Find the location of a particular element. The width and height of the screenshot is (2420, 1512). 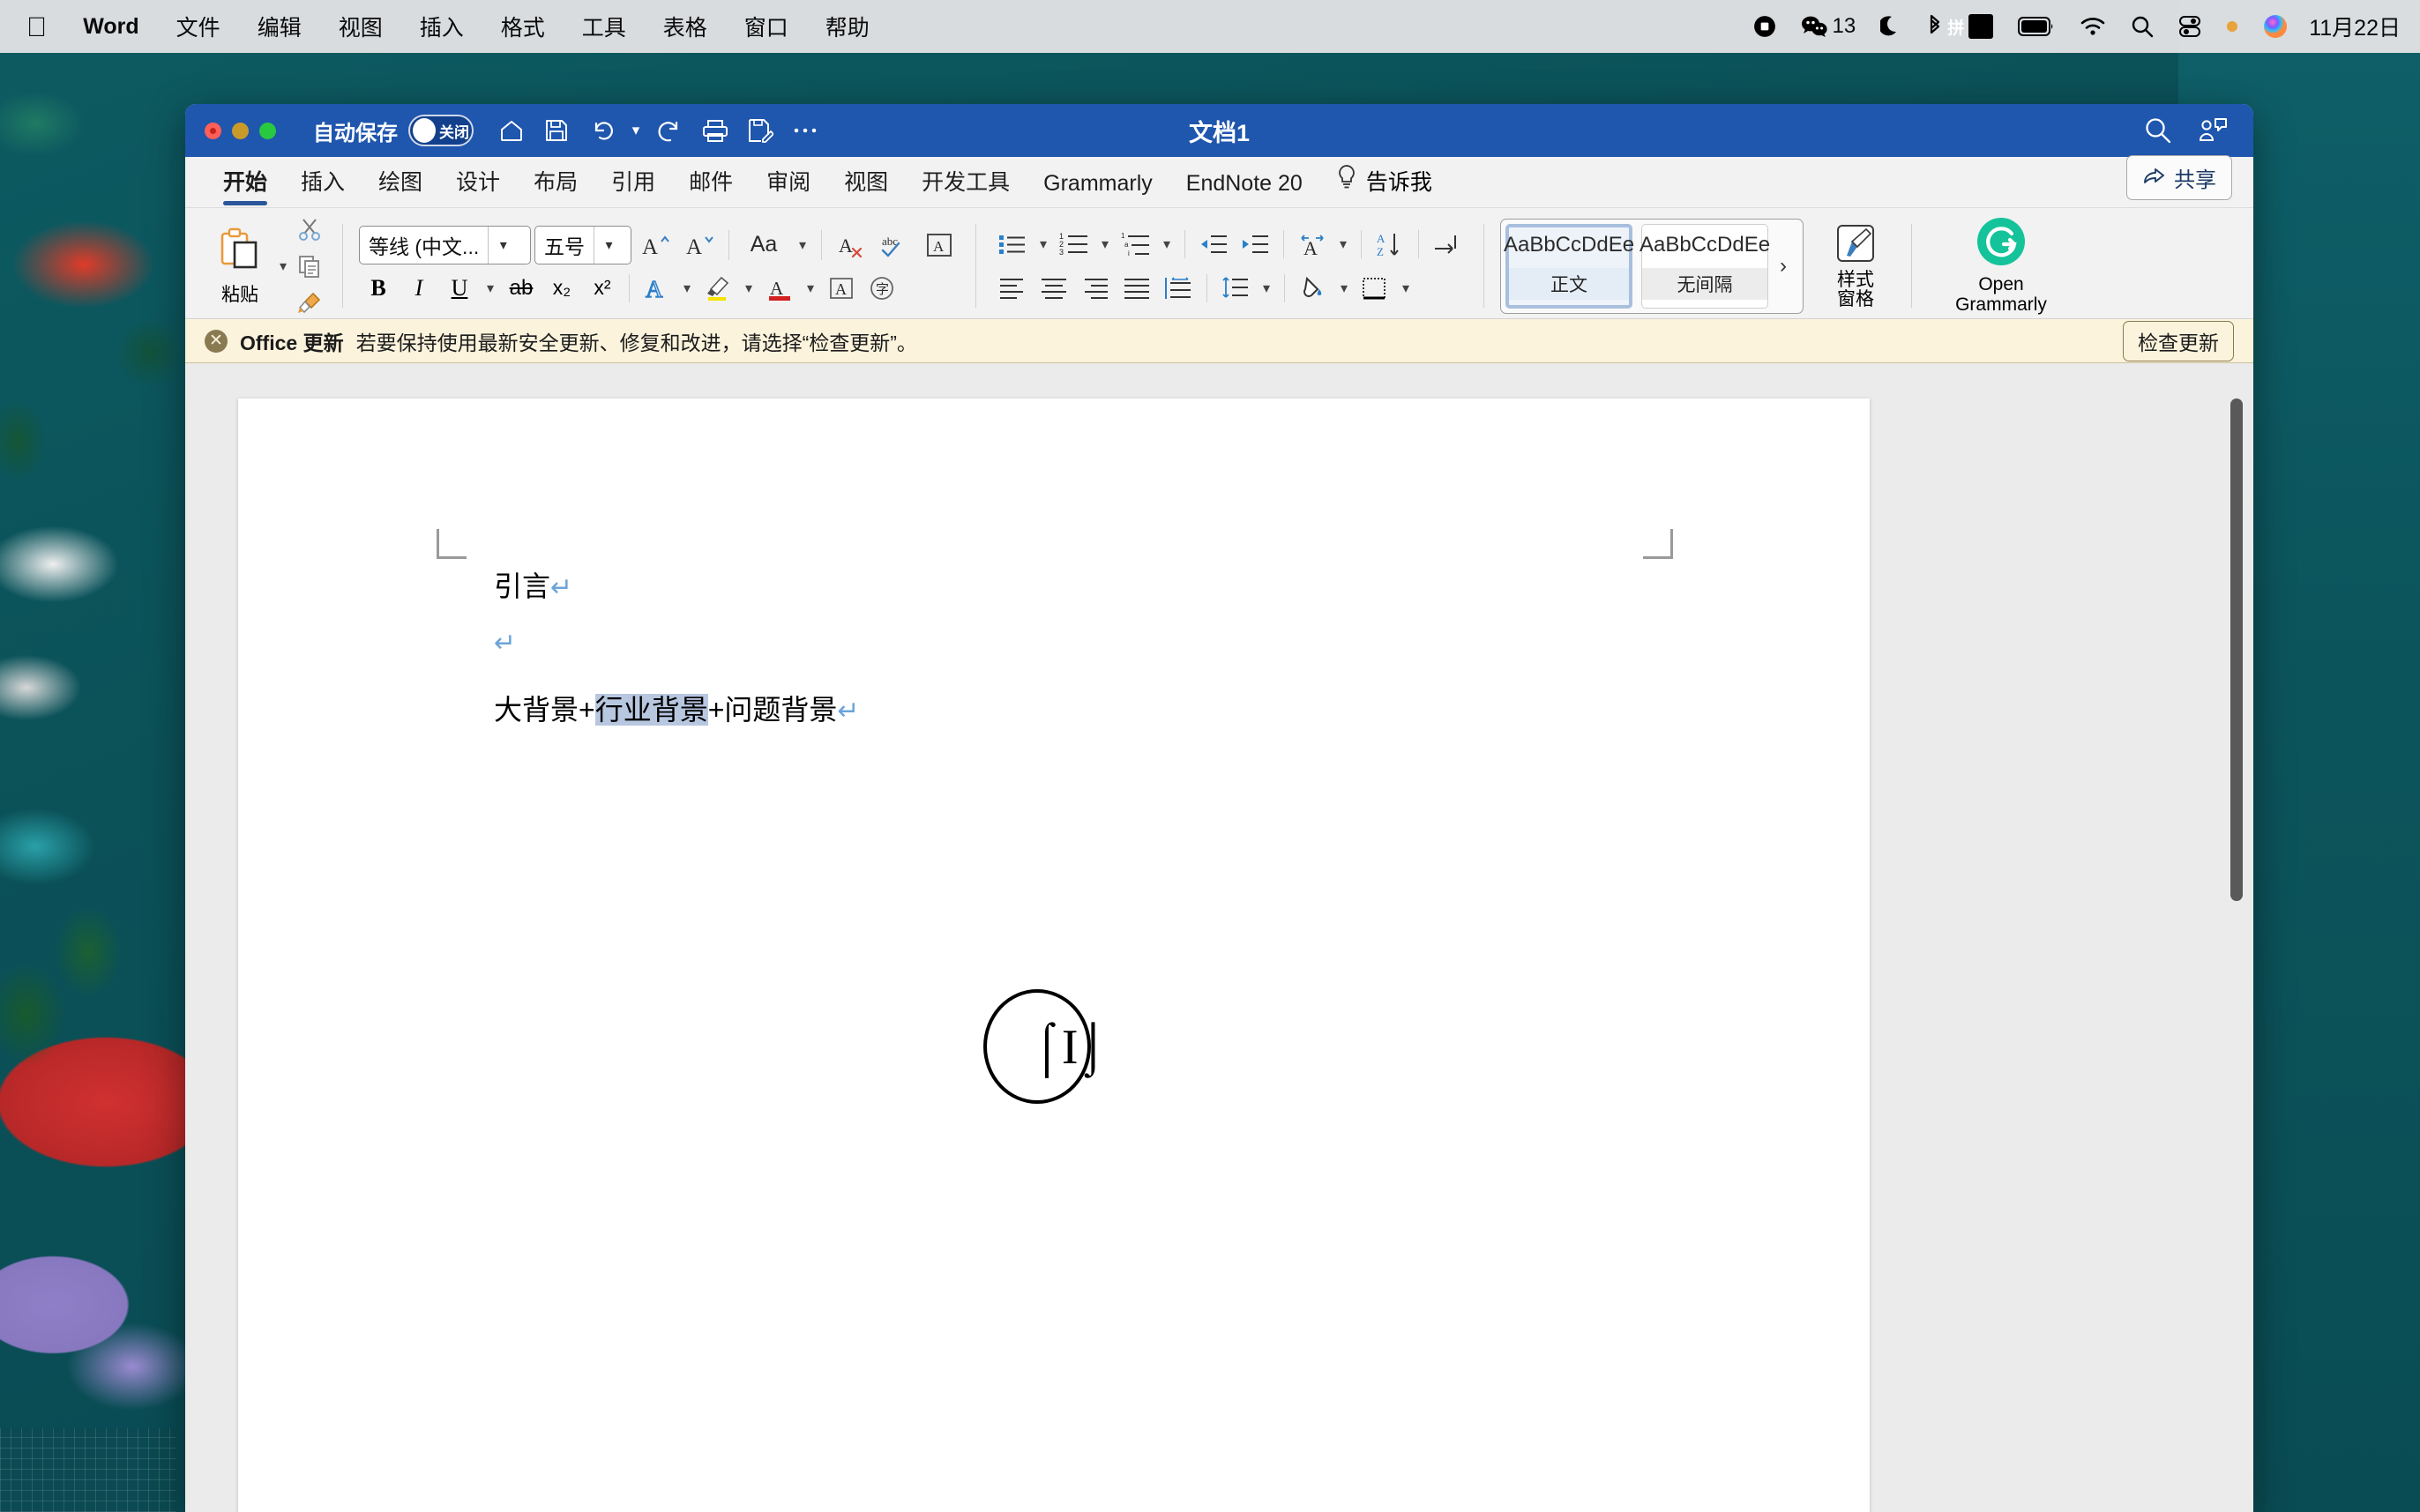

style-card-no-spacing: AaBbCcDdEe 无间隔 is located at coordinates (1704, 266).